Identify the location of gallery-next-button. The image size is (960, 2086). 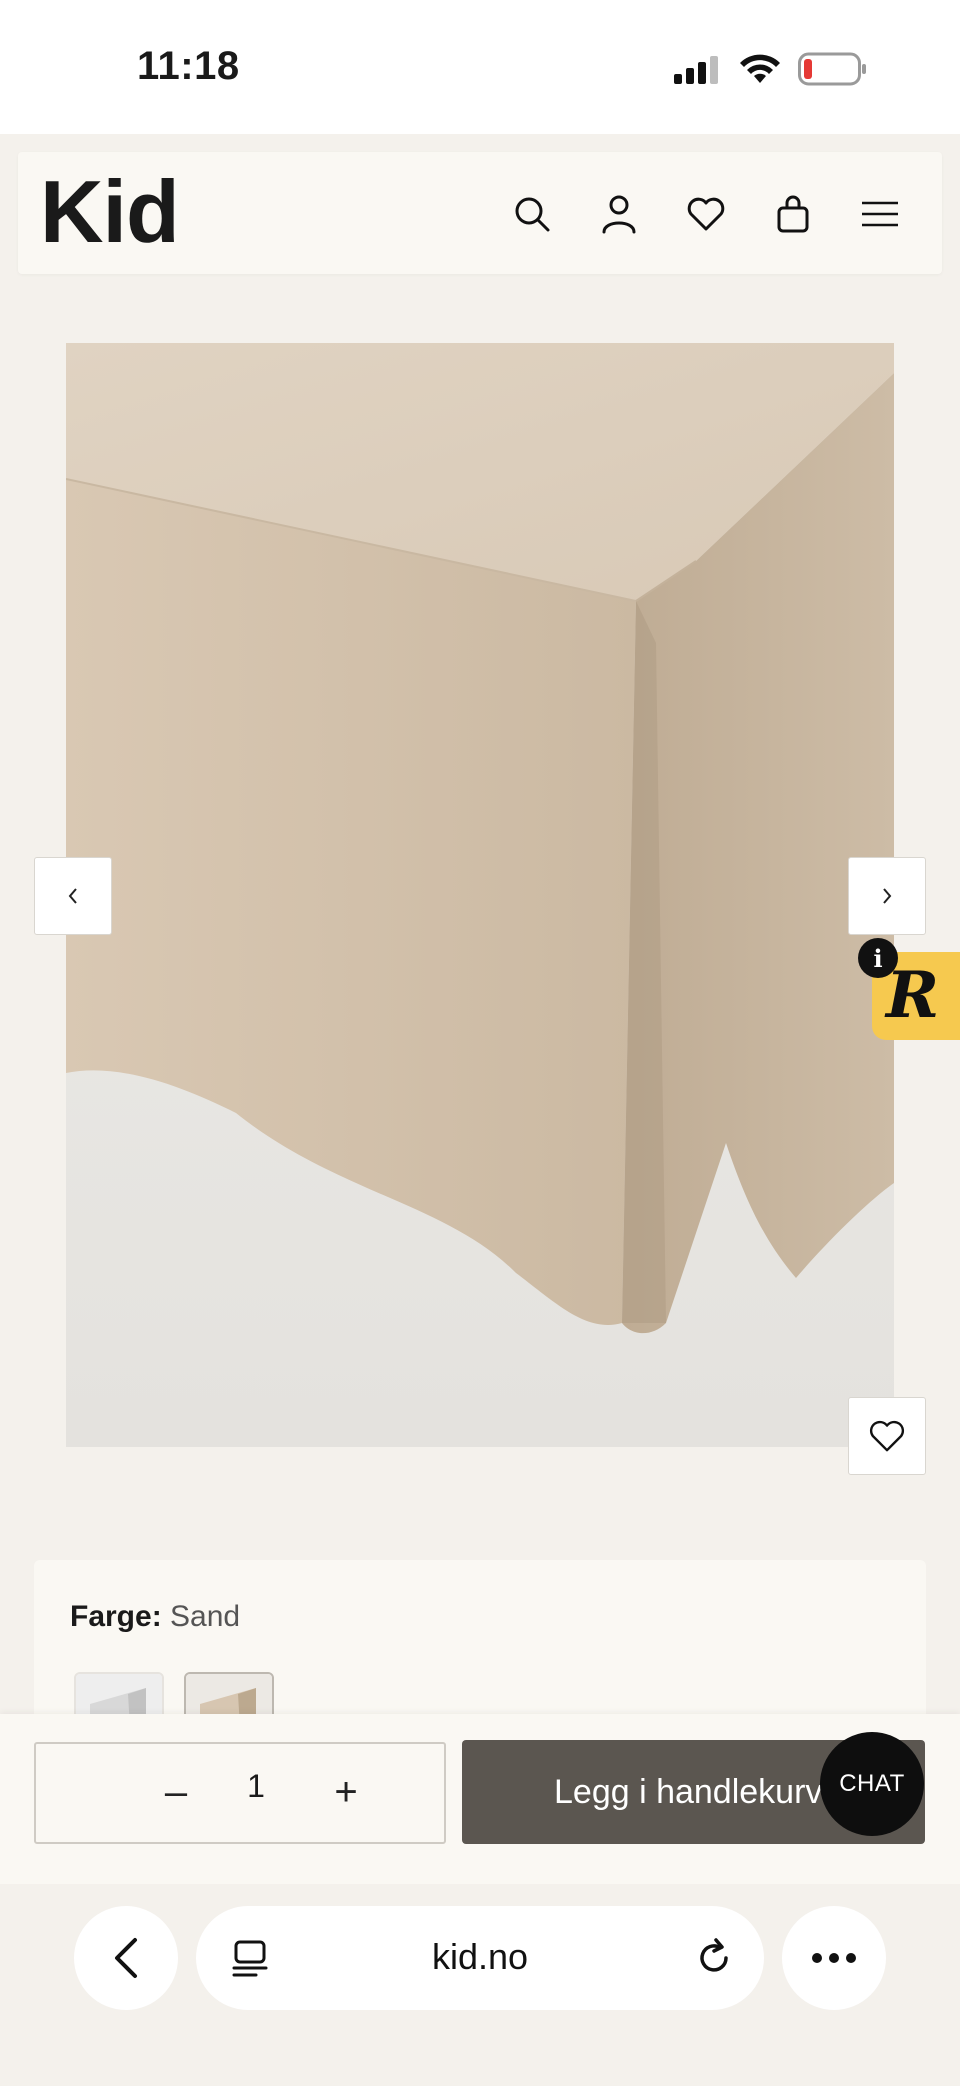
(887, 896).